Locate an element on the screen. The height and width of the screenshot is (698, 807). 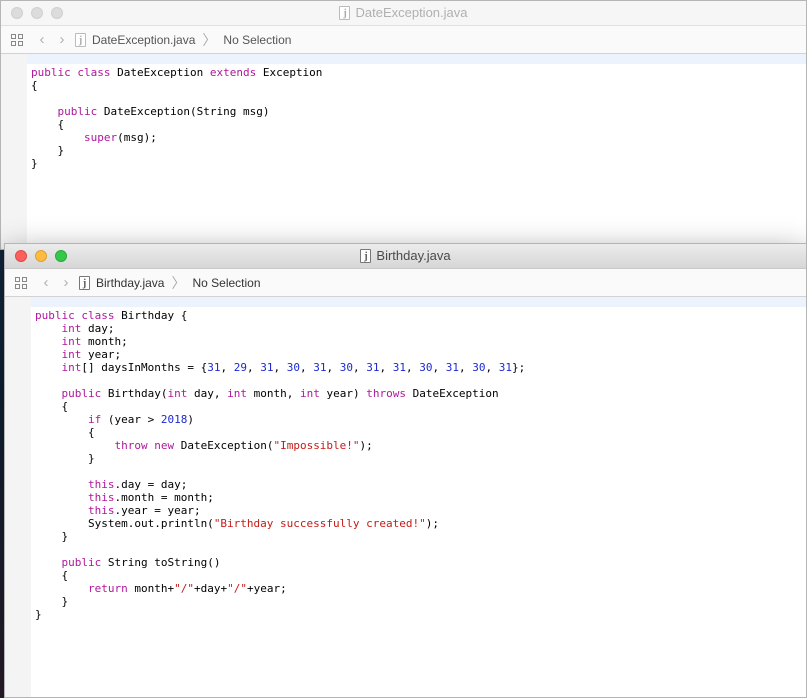
code-text: year; is located at coordinates (101, 354).